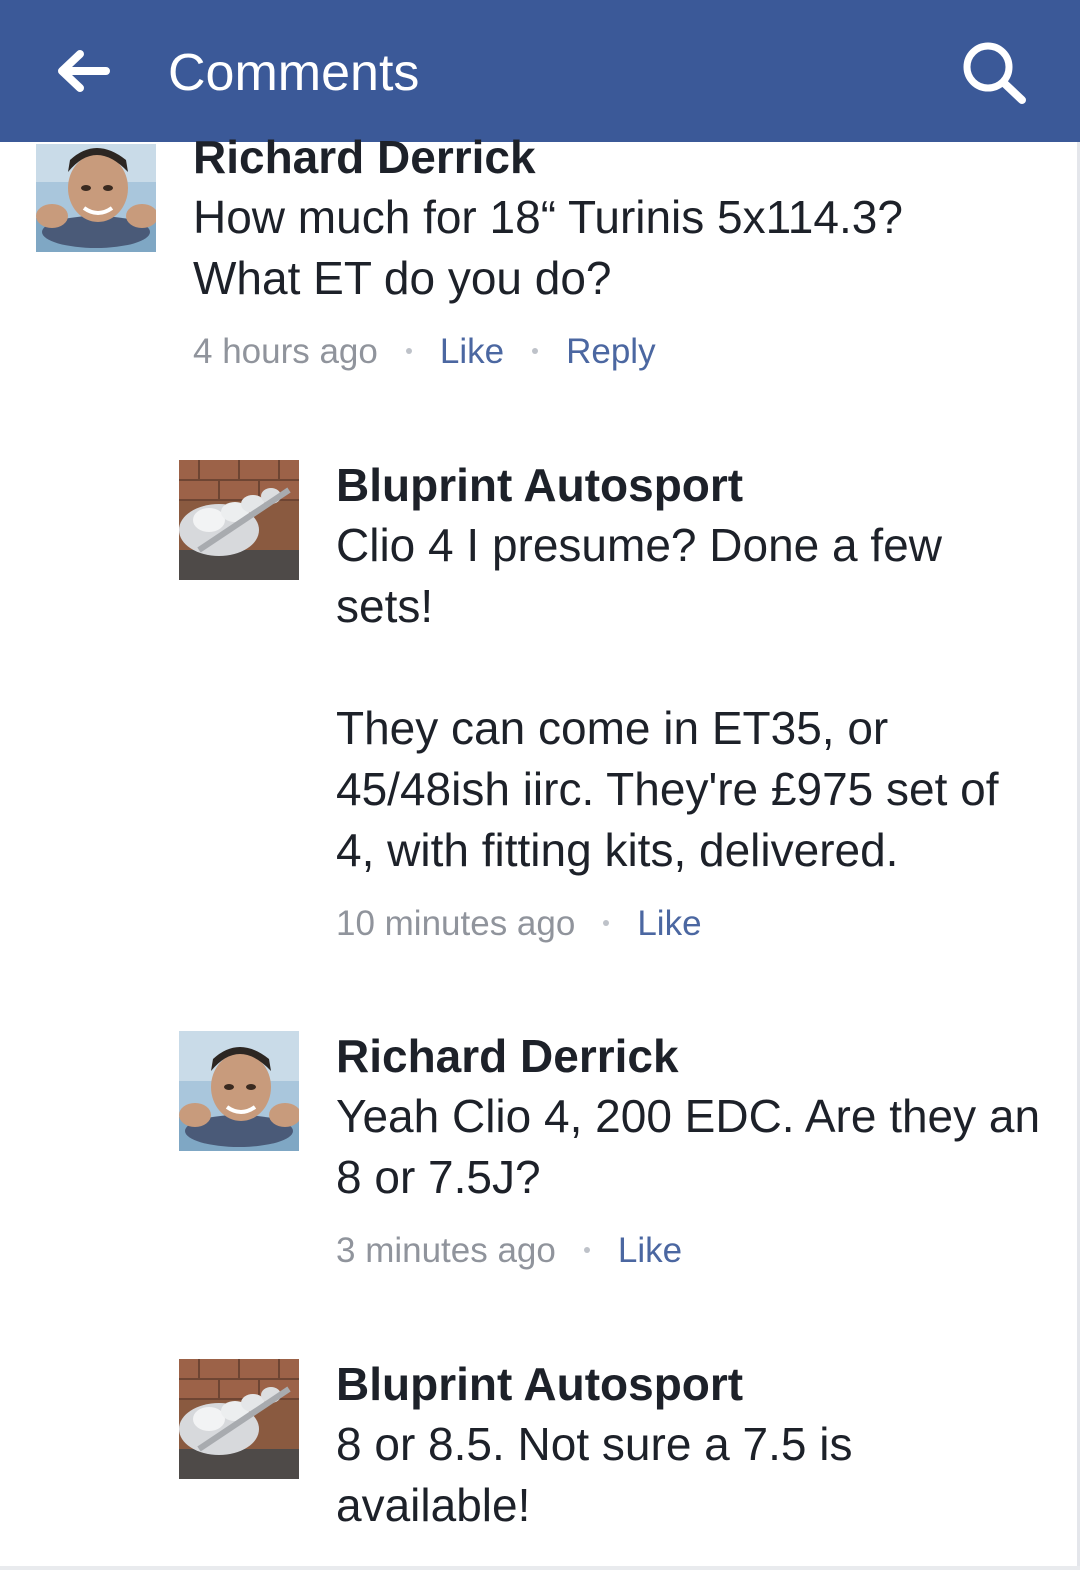  Describe the element at coordinates (456, 923) in the screenshot. I see `comment-timestamp: 10 minutes ago` at that location.